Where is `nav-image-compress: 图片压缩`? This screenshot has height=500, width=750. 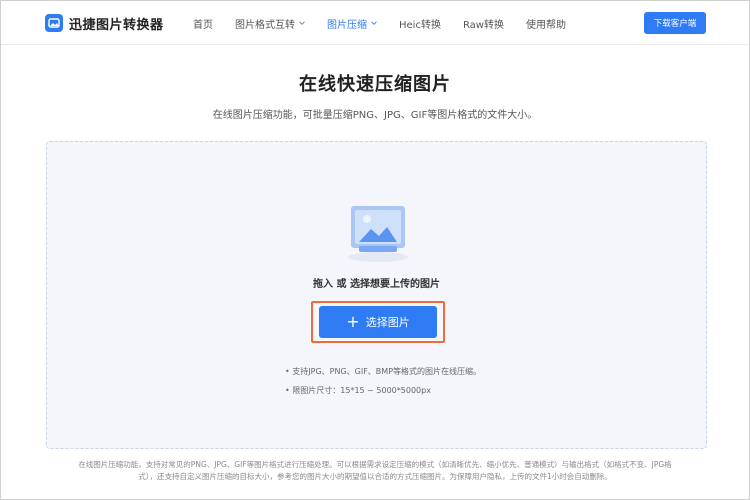
nav-image-compress: 图片压缩 is located at coordinates (352, 23).